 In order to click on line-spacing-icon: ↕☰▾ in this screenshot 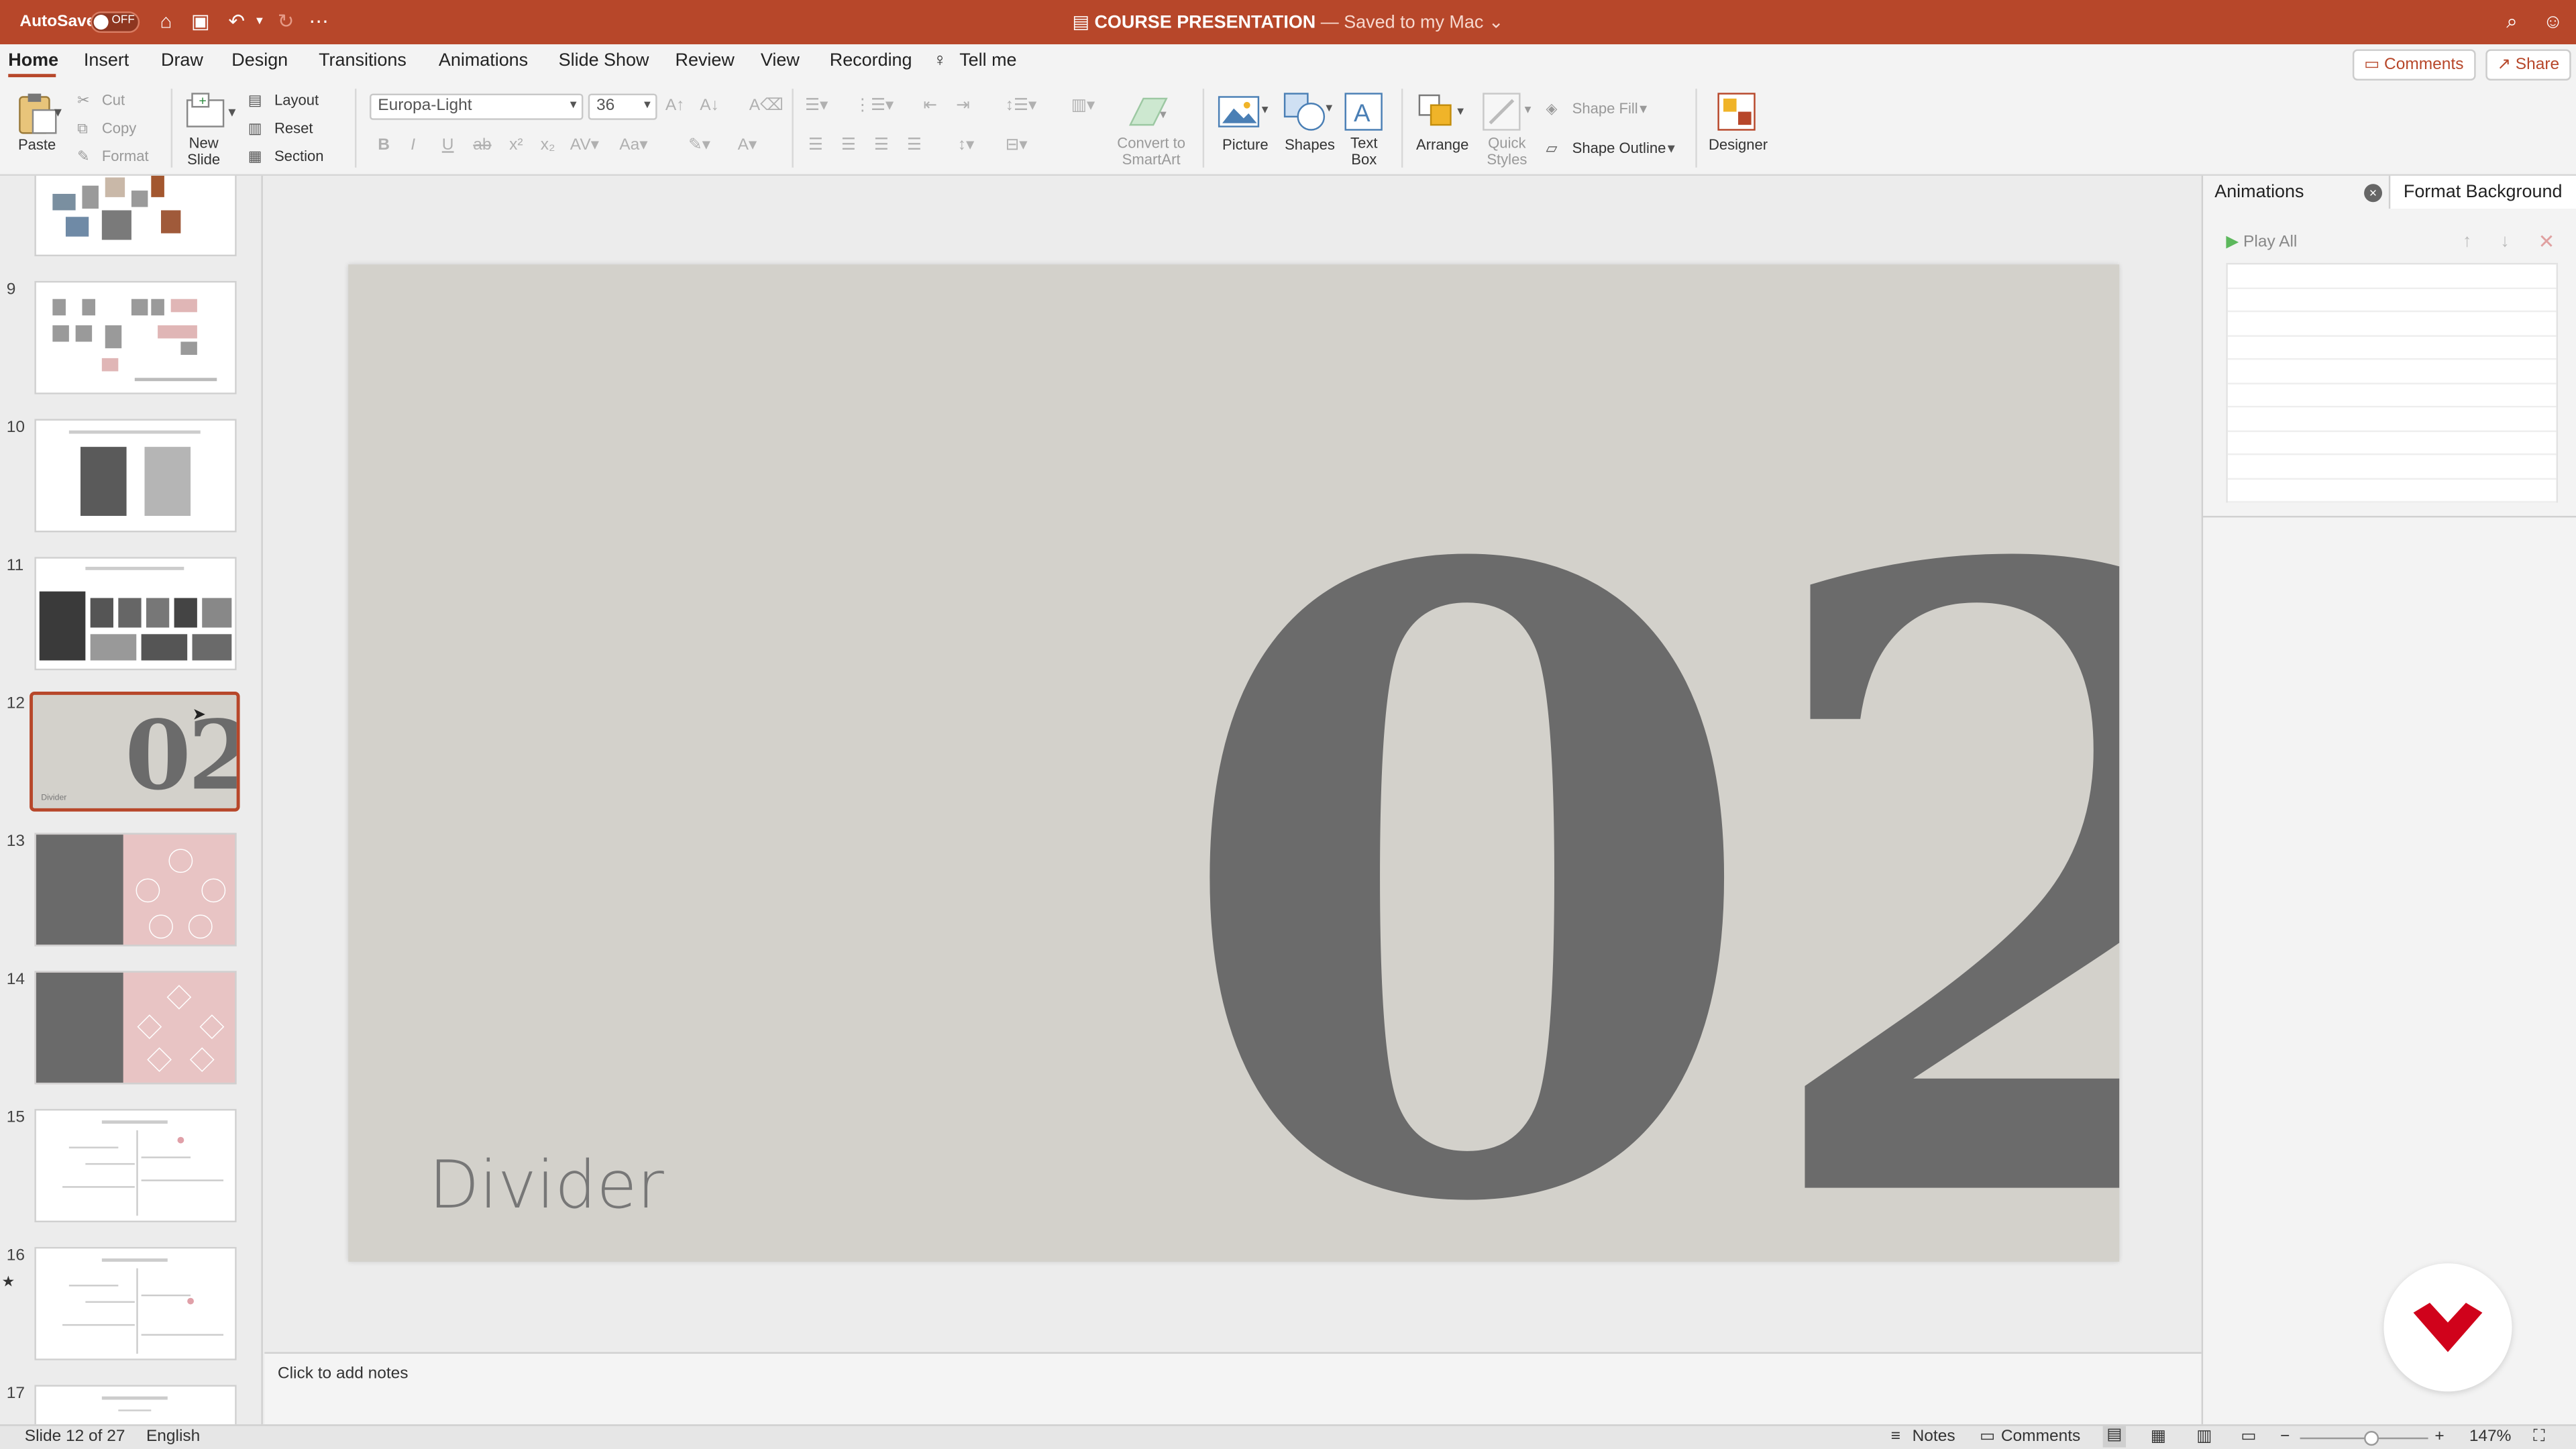, I will do `click(1021, 106)`.